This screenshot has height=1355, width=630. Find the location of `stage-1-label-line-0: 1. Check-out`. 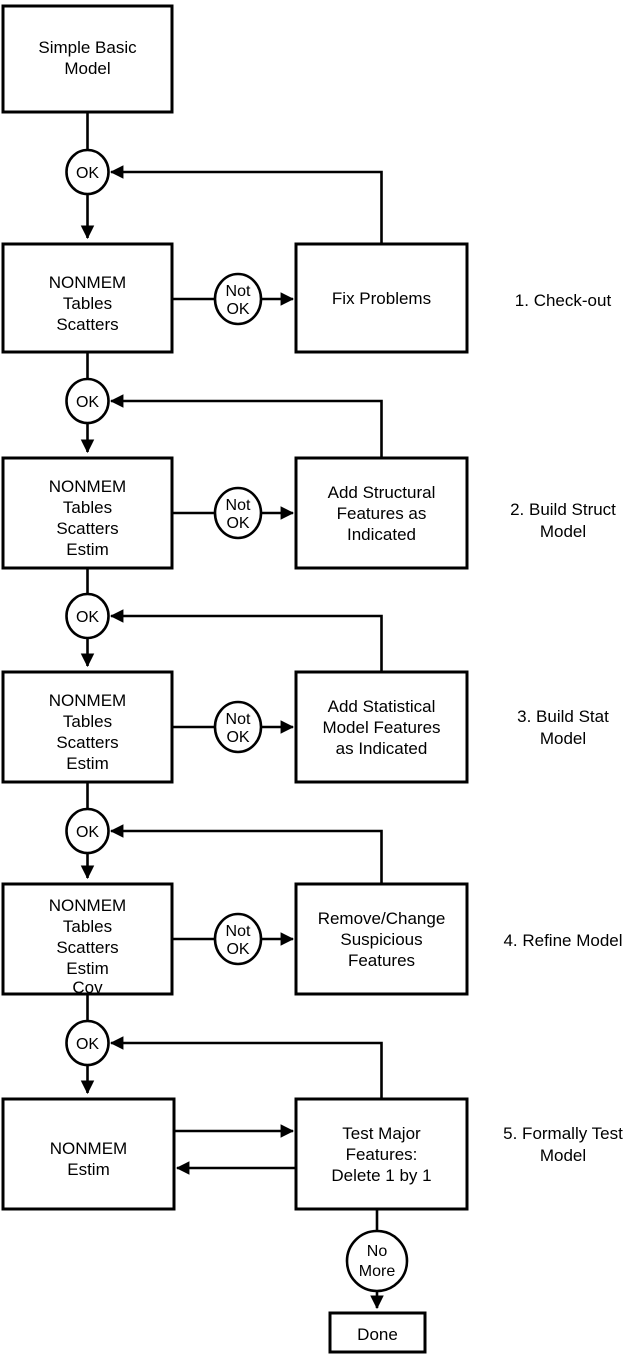

stage-1-label-line-0: 1. Check-out is located at coordinates (563, 300).